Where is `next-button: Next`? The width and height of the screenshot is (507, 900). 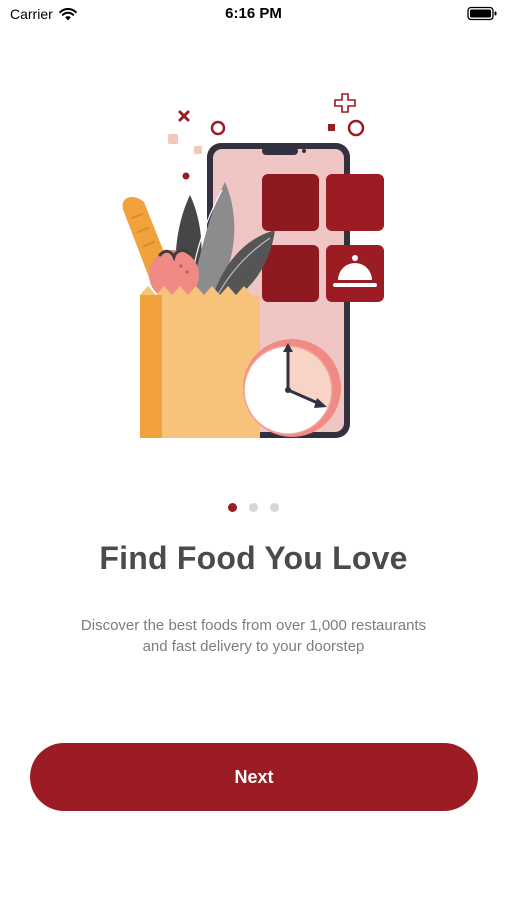 next-button: Next is located at coordinates (254, 777).